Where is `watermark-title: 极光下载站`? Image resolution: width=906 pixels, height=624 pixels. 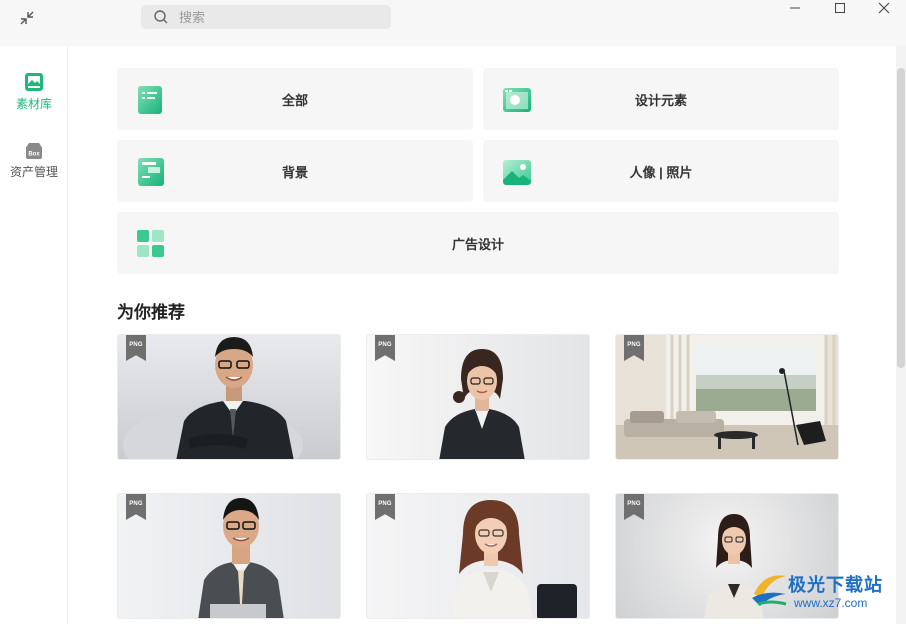 watermark-title: 极光下载站 is located at coordinates (835, 585).